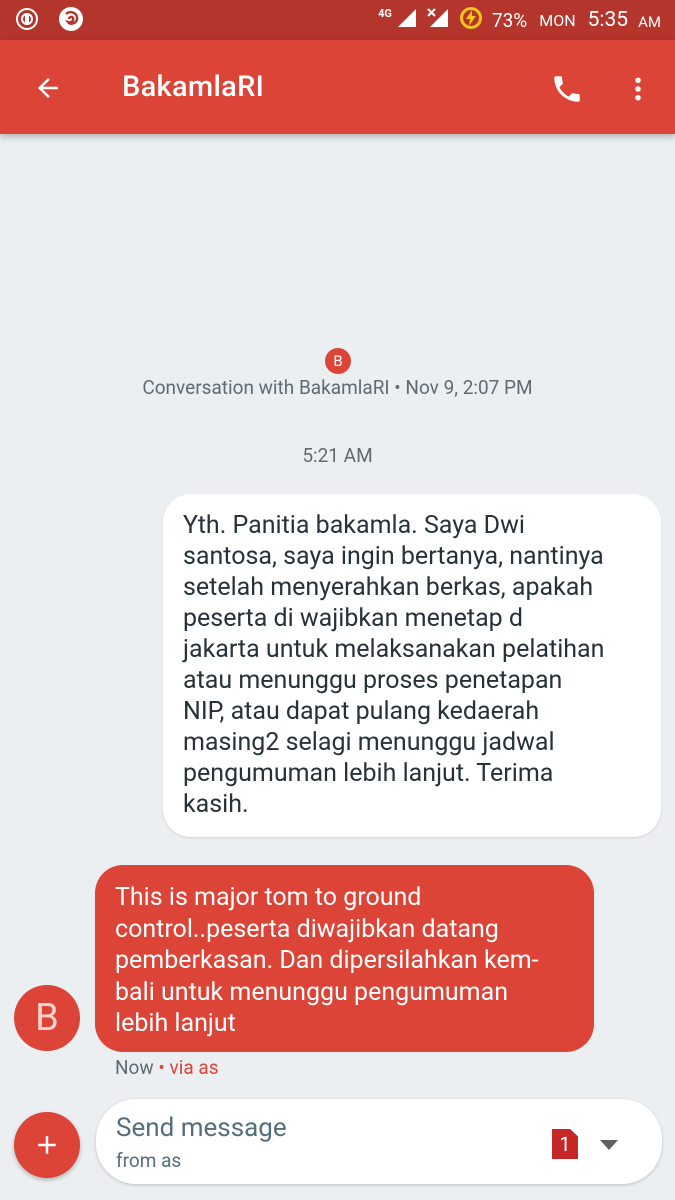  Describe the element at coordinates (557, 20) in the screenshot. I see `status-day: MON` at that location.